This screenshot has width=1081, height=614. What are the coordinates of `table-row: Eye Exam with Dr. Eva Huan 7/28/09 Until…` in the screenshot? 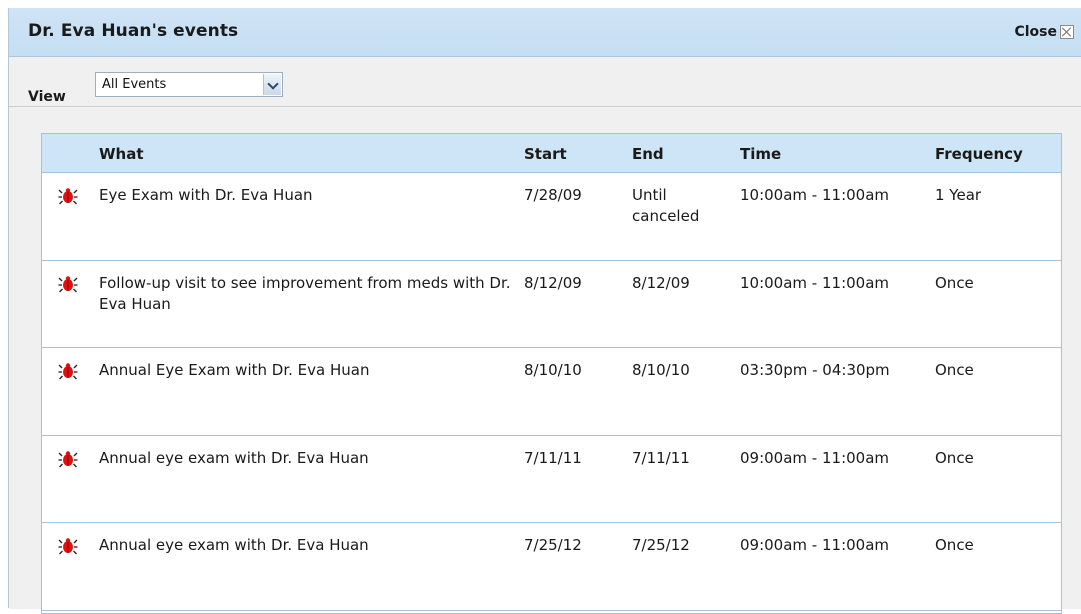 It's located at (551, 217).